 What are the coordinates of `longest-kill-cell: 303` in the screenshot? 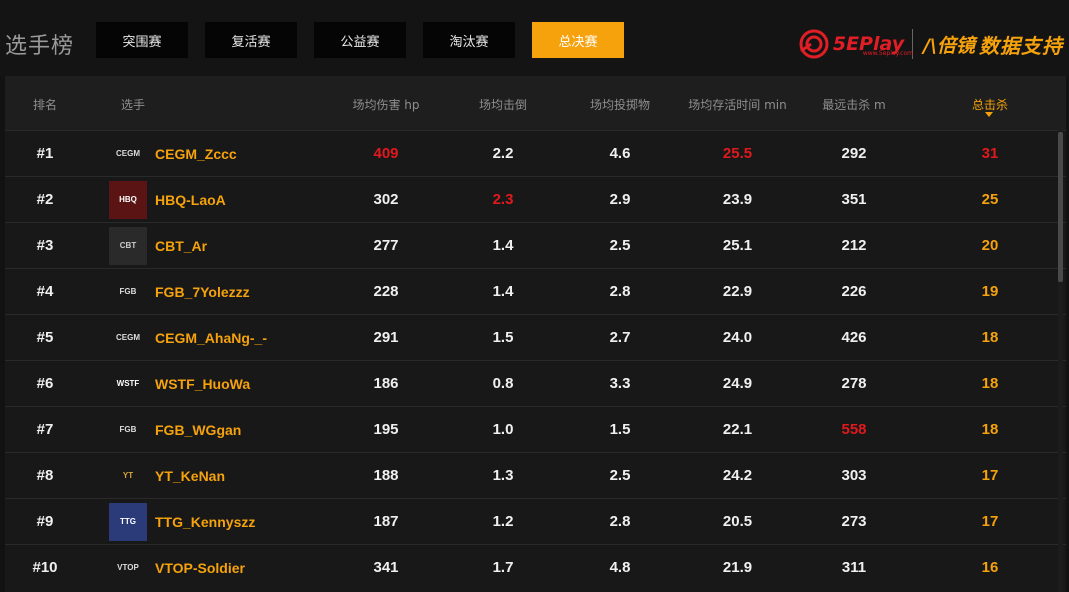 It's located at (854, 475).